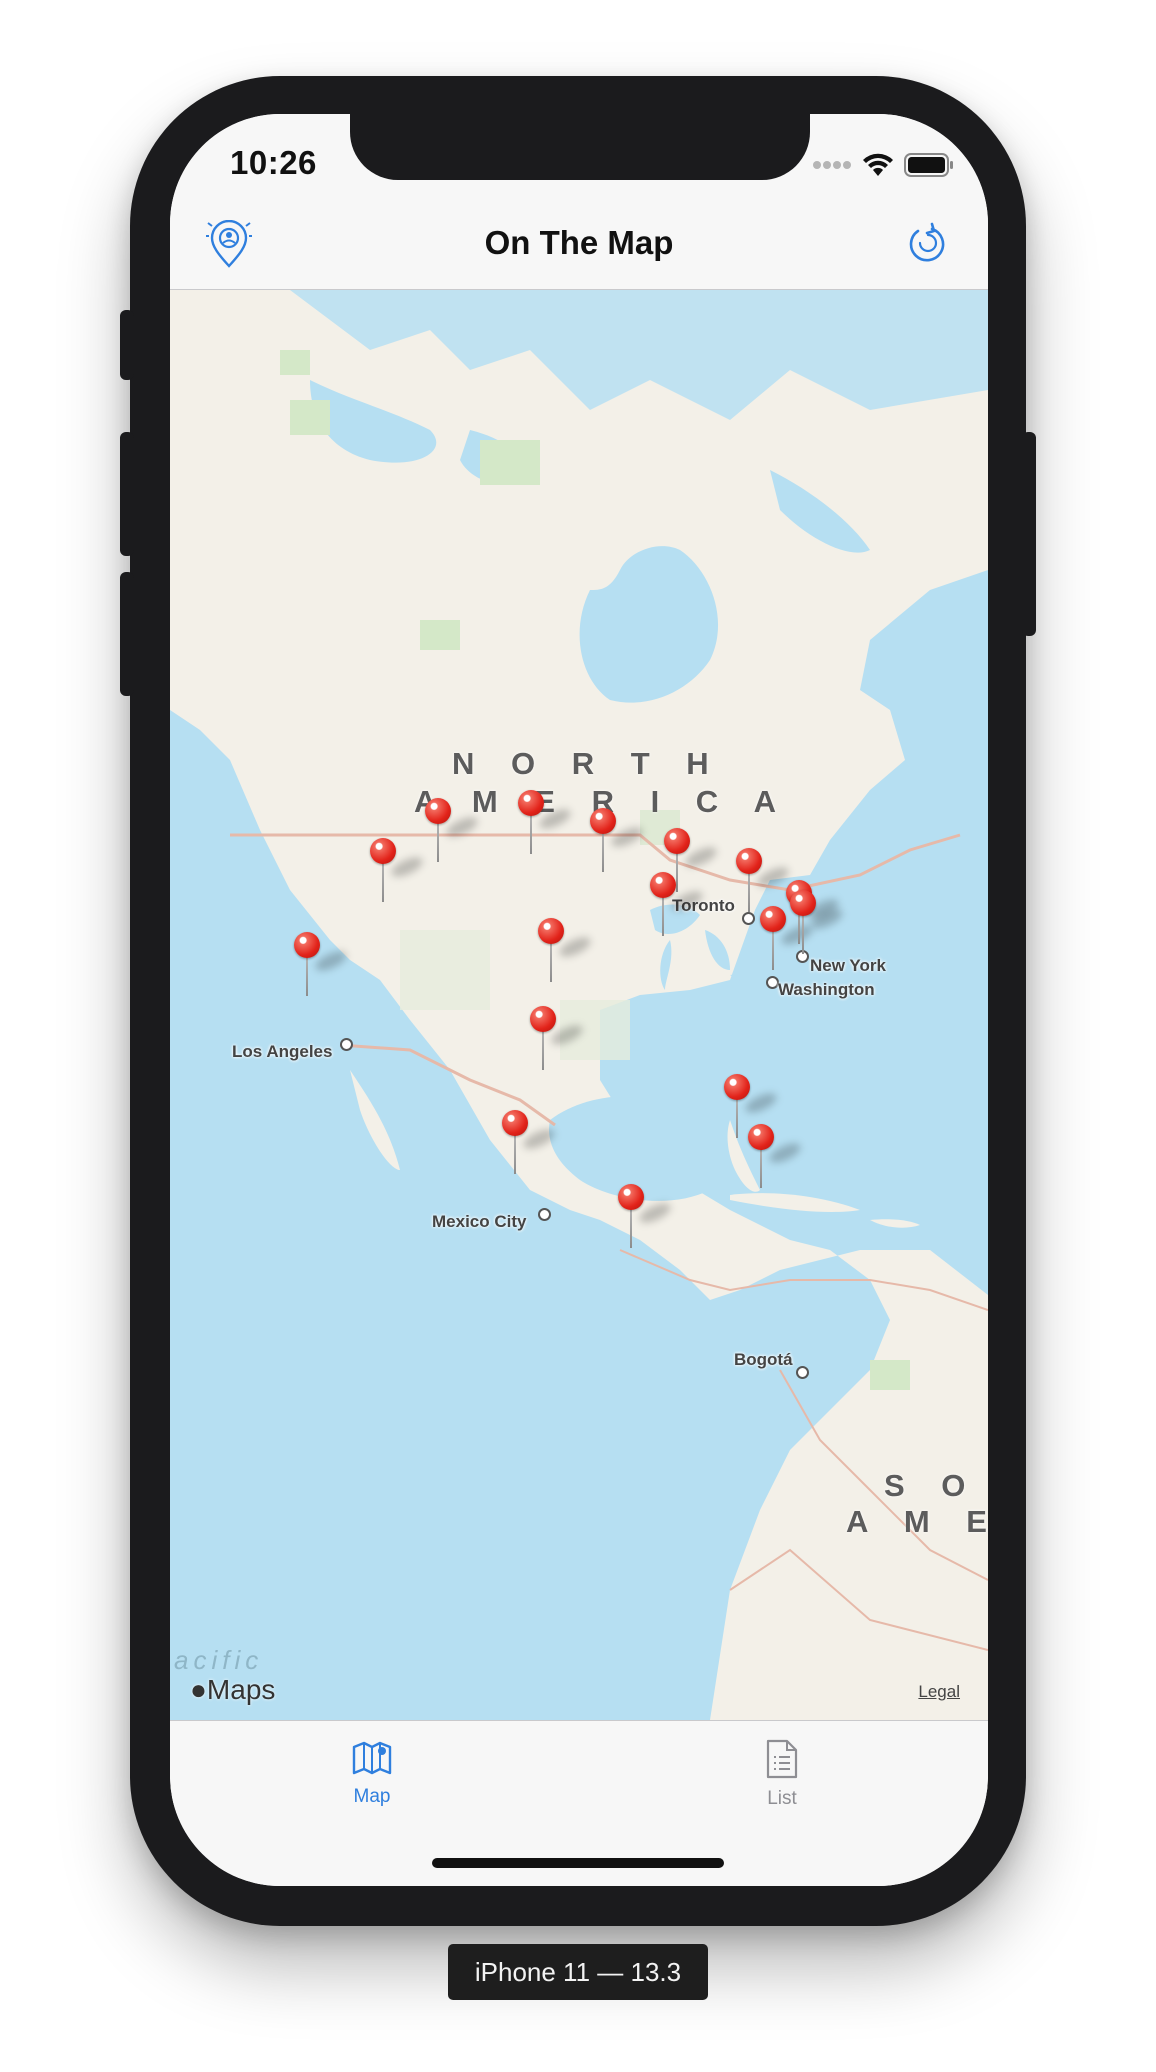  What do you see at coordinates (282, 1051) in the screenshot?
I see `city-label-los-angeles: Los Angeles` at bounding box center [282, 1051].